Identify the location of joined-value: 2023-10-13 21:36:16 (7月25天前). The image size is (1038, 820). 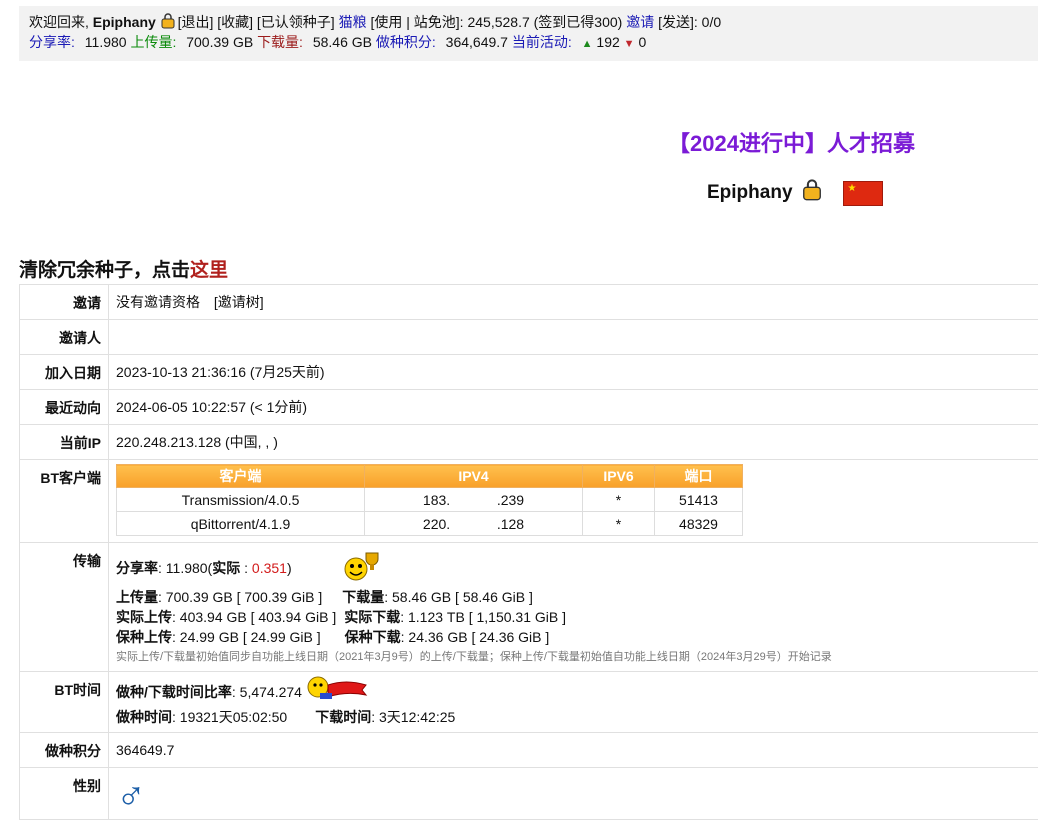
(573, 372).